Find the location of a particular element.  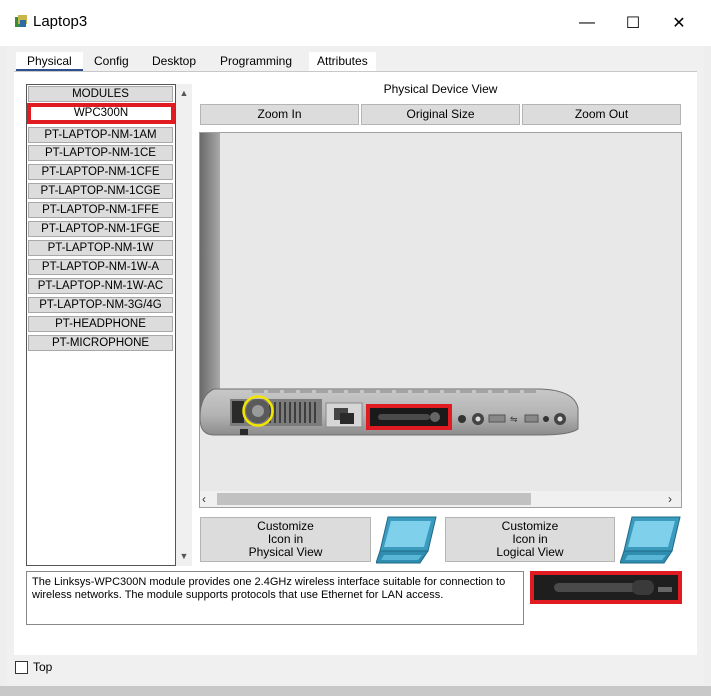

module-item: PT-LAPTOP-NM-1W is located at coordinates (100, 248).